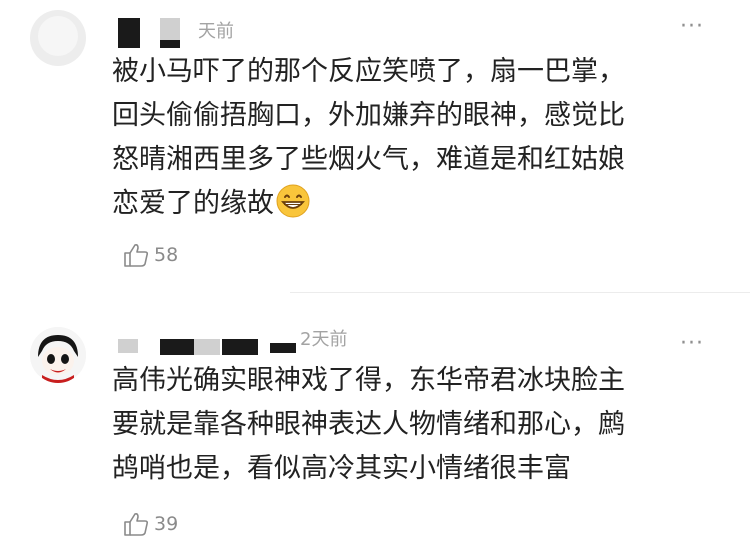 This screenshot has height=541, width=750. I want to click on like-button: 58, so click(150, 255).